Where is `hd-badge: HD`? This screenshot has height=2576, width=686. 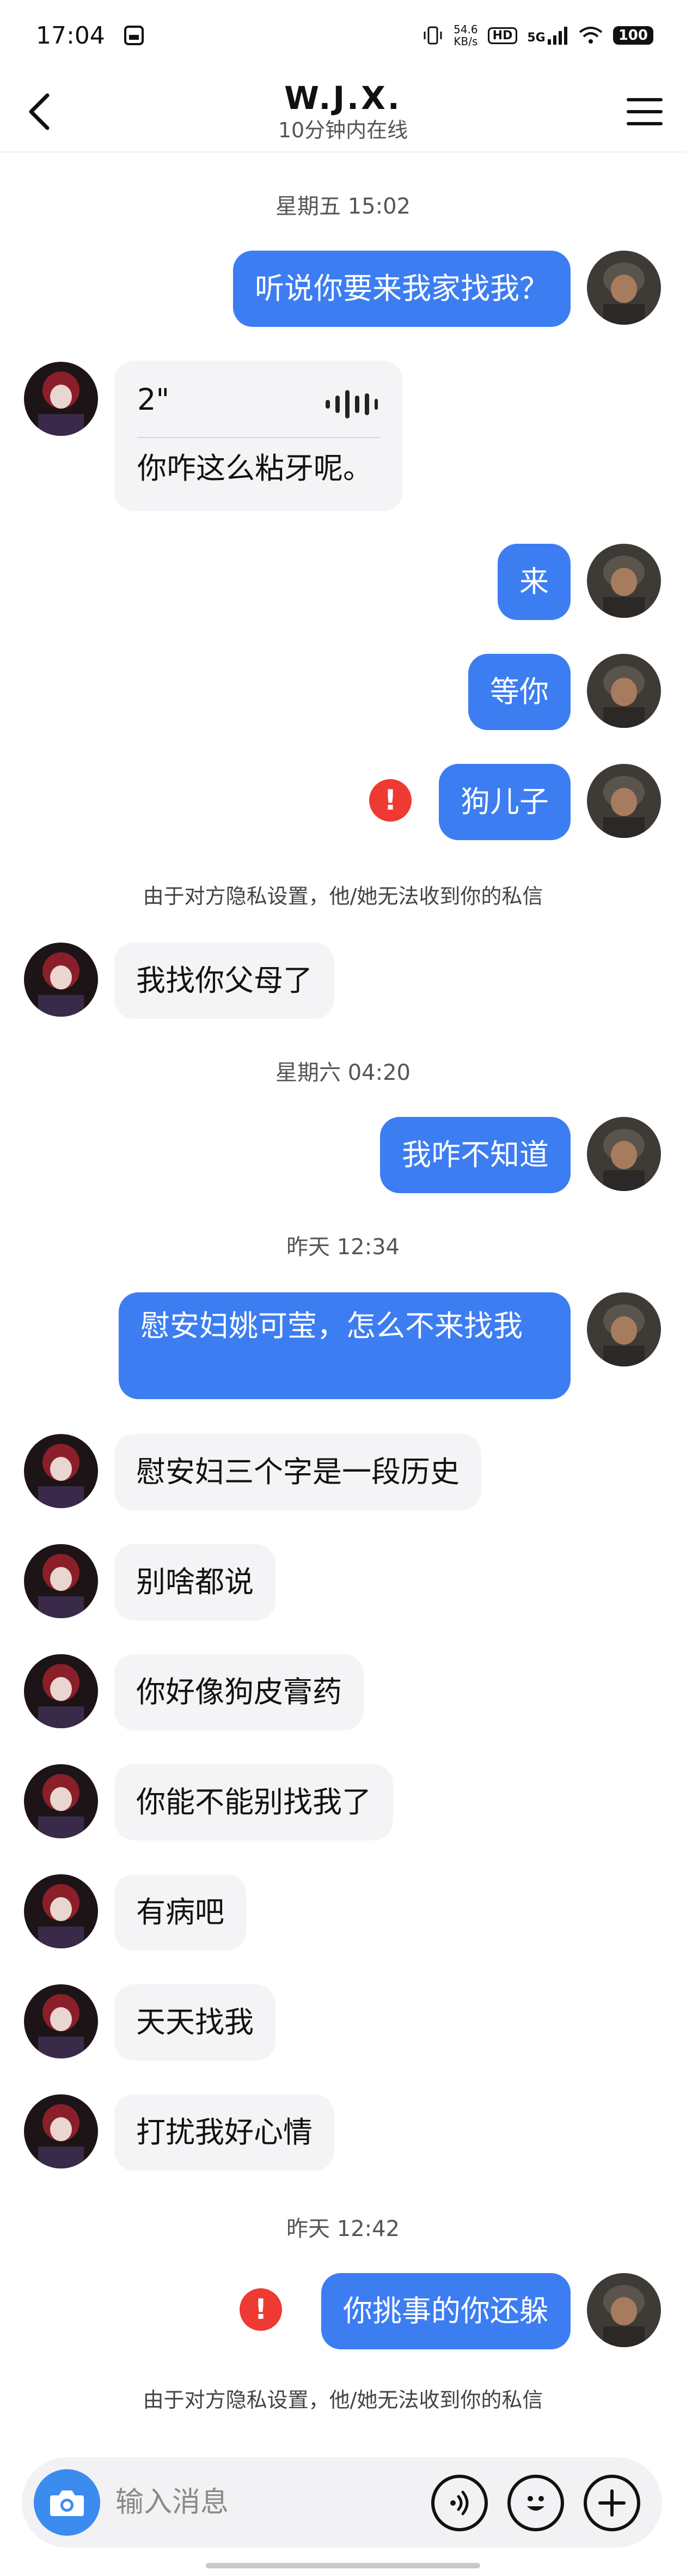
hd-badge: HD is located at coordinates (502, 36).